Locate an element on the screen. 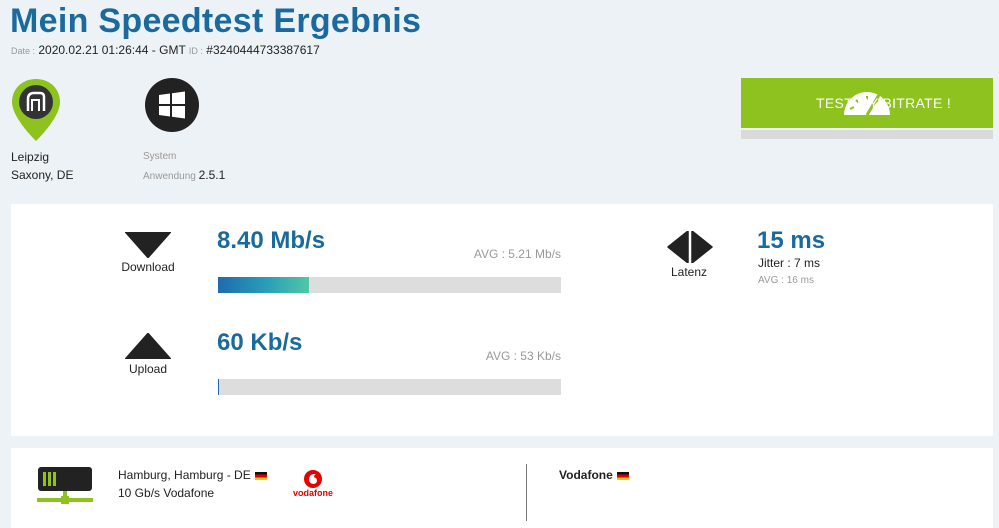  download-progress-fill is located at coordinates (263, 285).